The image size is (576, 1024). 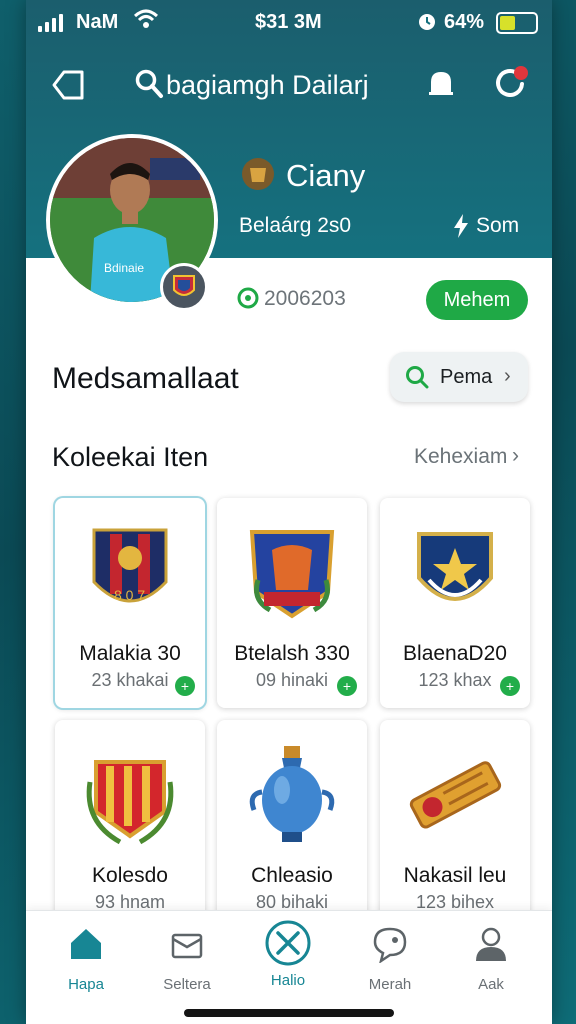 I want to click on svg-text: 8 0 7, so click(x=129, y=595).